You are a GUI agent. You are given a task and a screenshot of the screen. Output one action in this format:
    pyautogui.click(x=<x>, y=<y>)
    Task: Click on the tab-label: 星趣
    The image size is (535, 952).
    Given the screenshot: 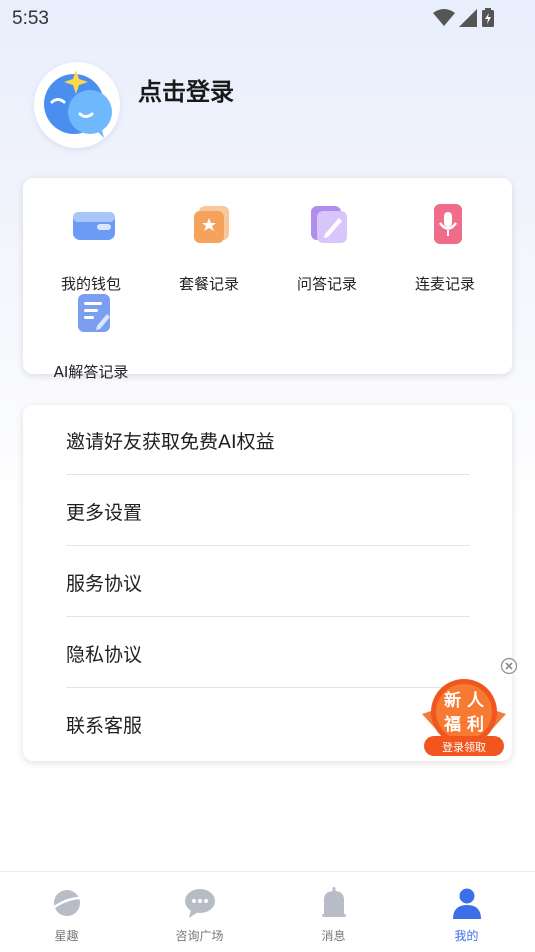 What is the action you would take?
    pyautogui.click(x=66, y=936)
    